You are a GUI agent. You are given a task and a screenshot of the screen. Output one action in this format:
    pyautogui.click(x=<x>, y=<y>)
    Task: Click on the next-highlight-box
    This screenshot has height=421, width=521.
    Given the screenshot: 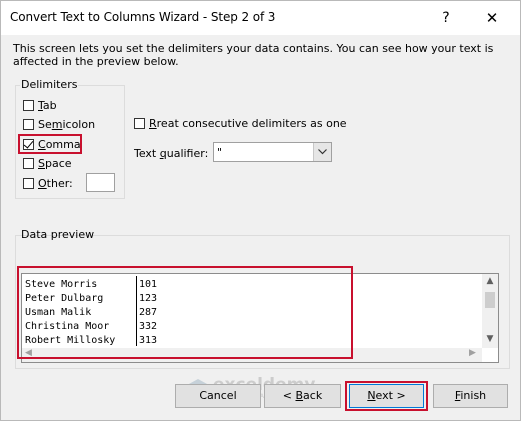 What is the action you would take?
    pyautogui.click(x=386, y=396)
    